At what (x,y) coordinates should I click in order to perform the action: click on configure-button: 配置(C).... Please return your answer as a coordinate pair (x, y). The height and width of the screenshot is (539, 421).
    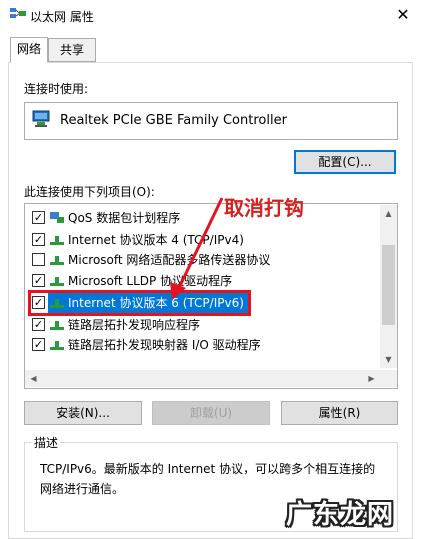
    Looking at the image, I should click on (345, 162).